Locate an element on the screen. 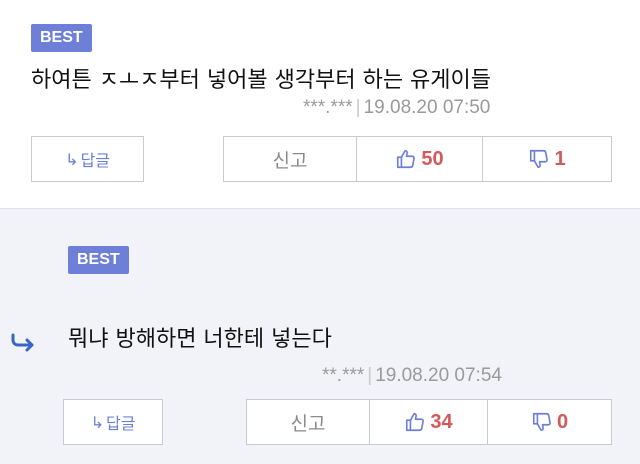 This screenshot has width=640, height=464. dislike-button: 1 is located at coordinates (547, 159).